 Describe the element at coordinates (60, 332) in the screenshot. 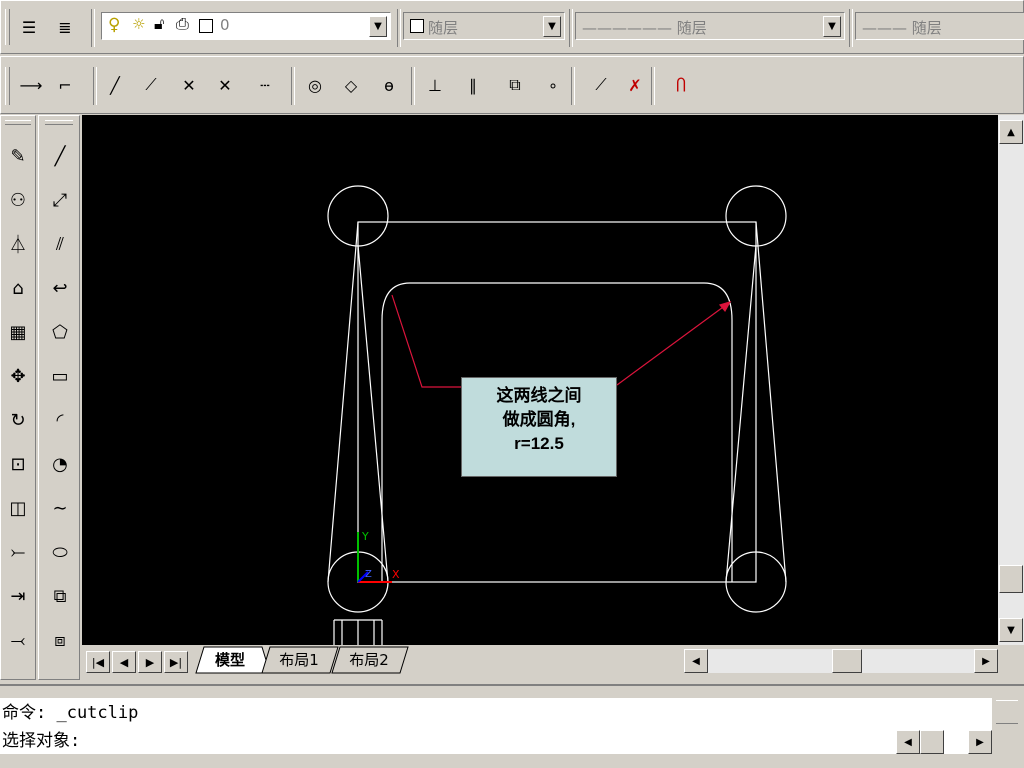

I see `polygon-button: ⬠` at that location.